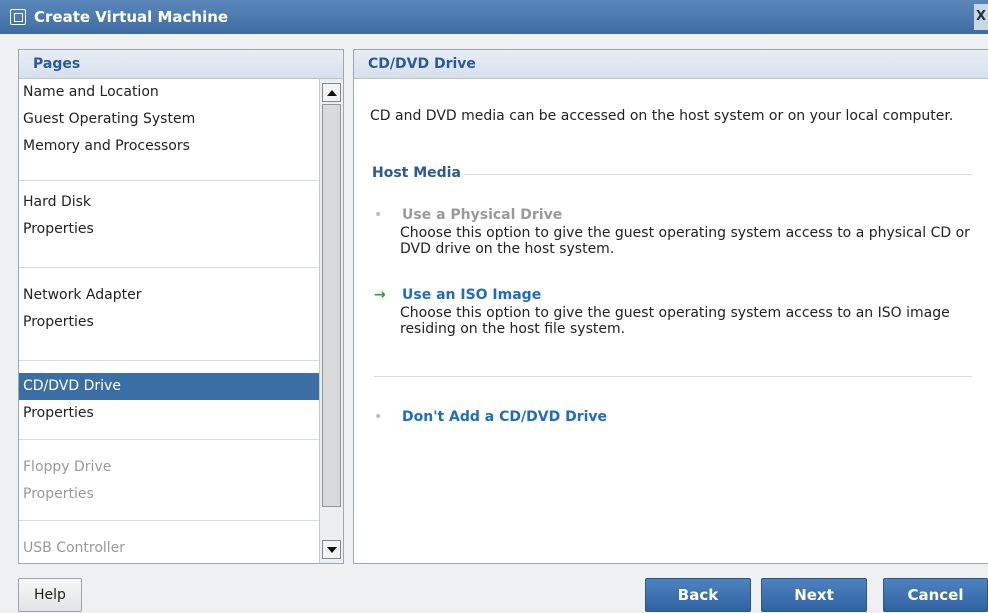 This screenshot has width=988, height=613. What do you see at coordinates (18, 17) in the screenshot?
I see `virtual-machine-icon` at bounding box center [18, 17].